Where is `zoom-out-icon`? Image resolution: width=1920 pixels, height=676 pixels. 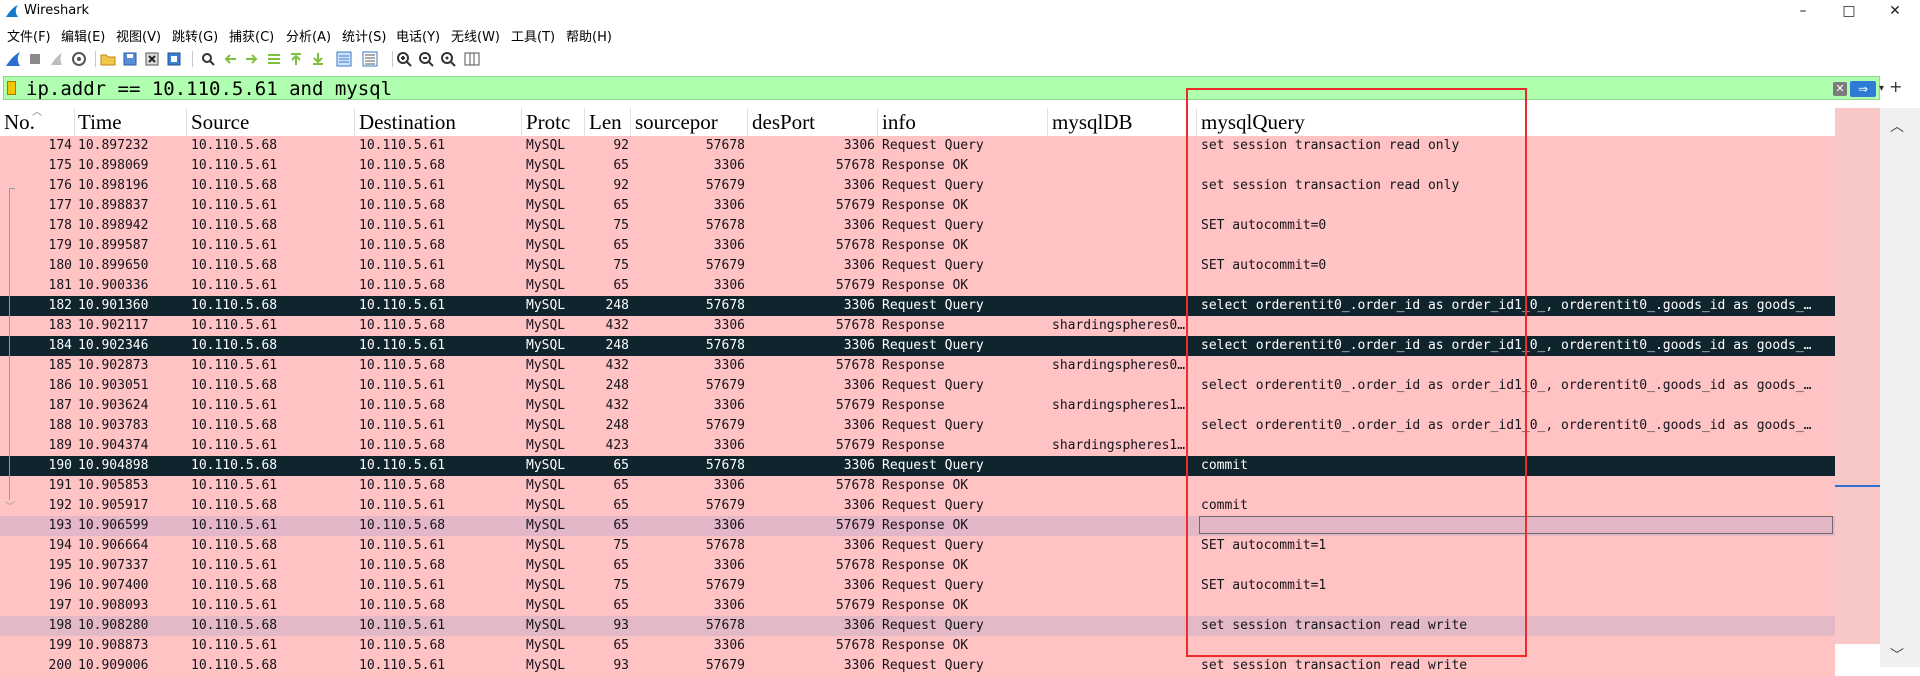 zoom-out-icon is located at coordinates (426, 59).